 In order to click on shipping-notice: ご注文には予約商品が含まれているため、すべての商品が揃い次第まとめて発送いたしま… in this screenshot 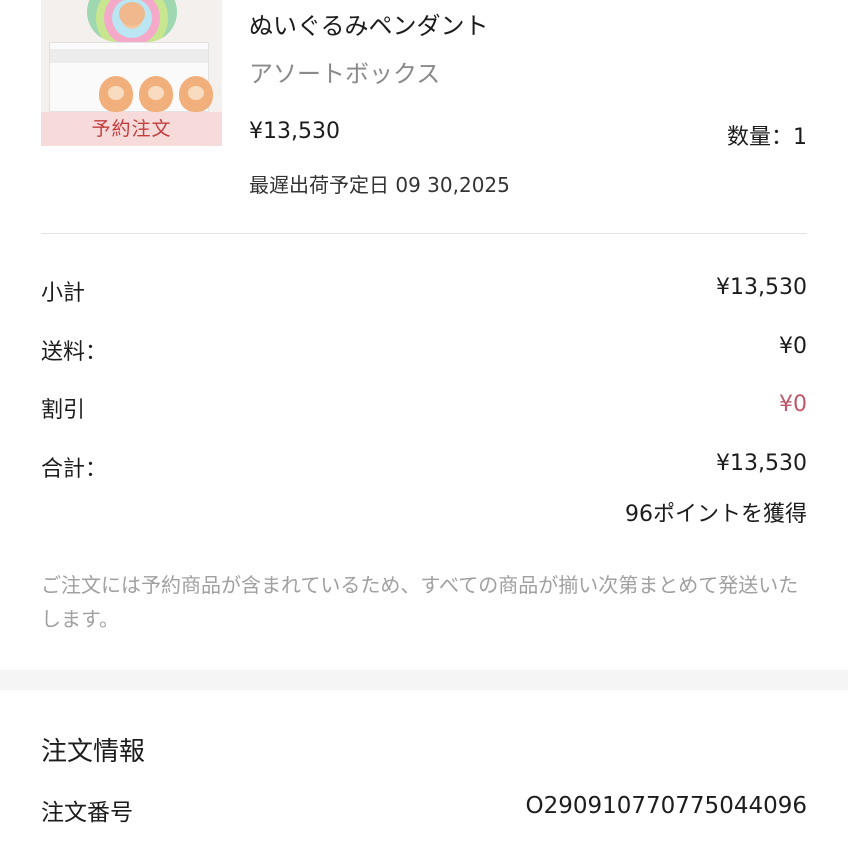, I will do `click(420, 602)`.